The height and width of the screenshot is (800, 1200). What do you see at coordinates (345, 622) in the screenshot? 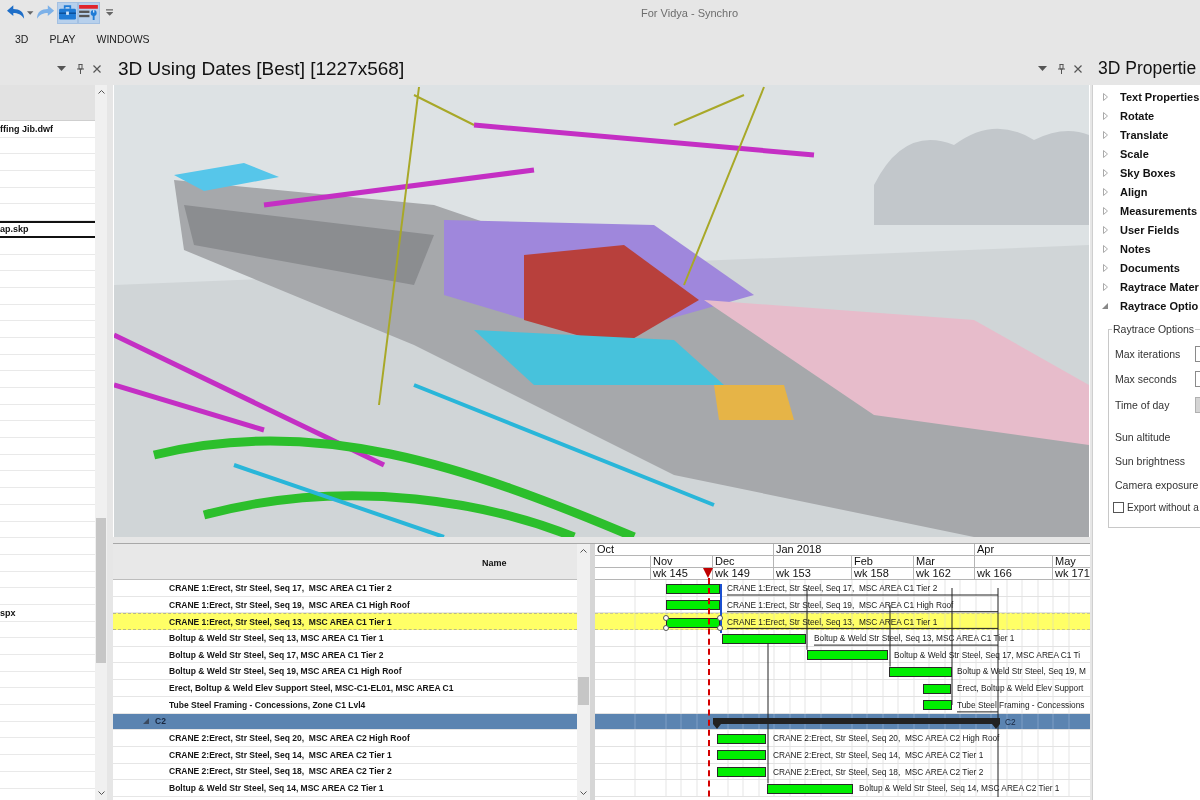
I see `task-row: CRANE 1:Erect, Str Steel, Seq 13, MSC AREA C1 Tier 1` at bounding box center [345, 622].